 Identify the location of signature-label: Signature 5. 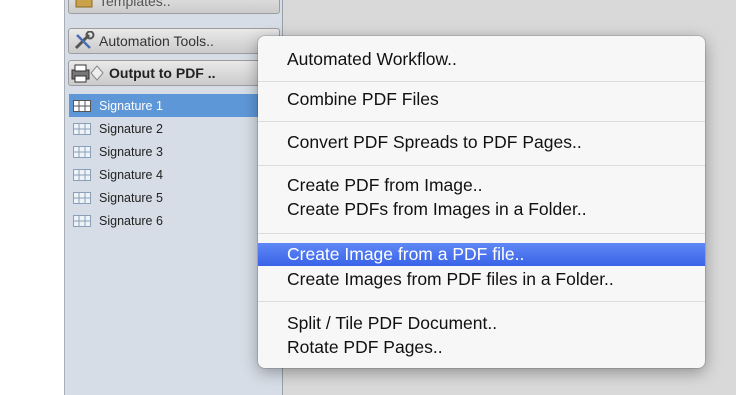
(131, 197).